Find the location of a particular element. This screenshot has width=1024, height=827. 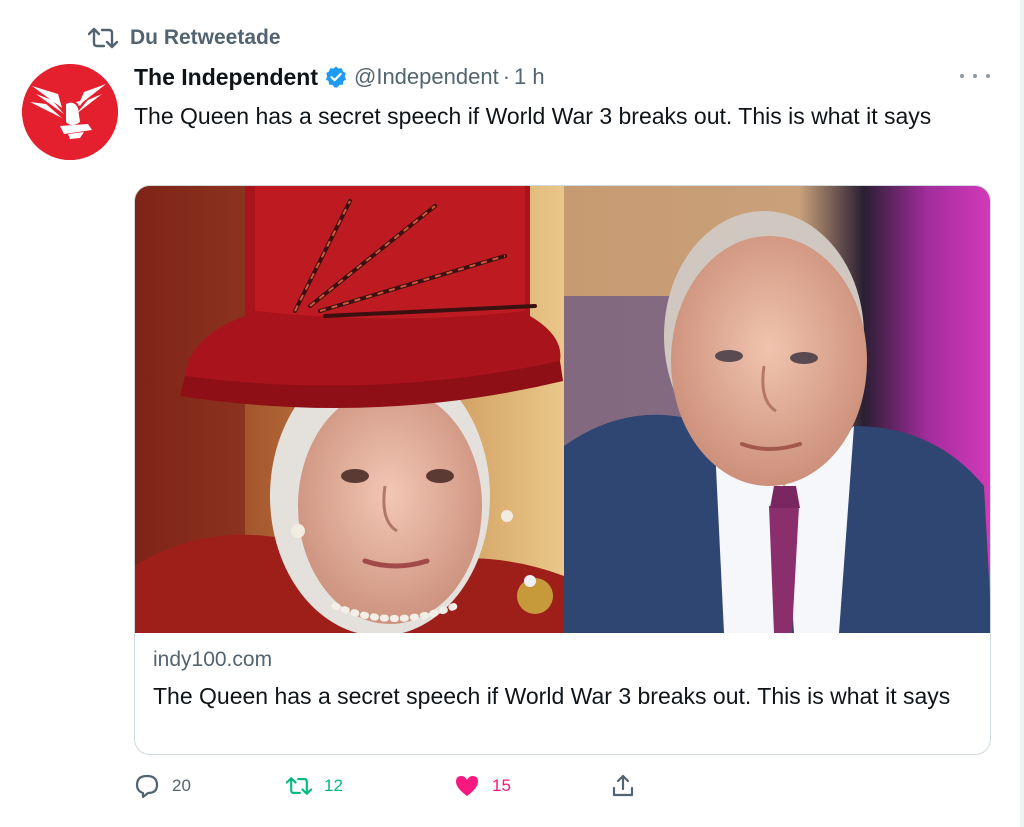

retweet-active-icon is located at coordinates (299, 786).